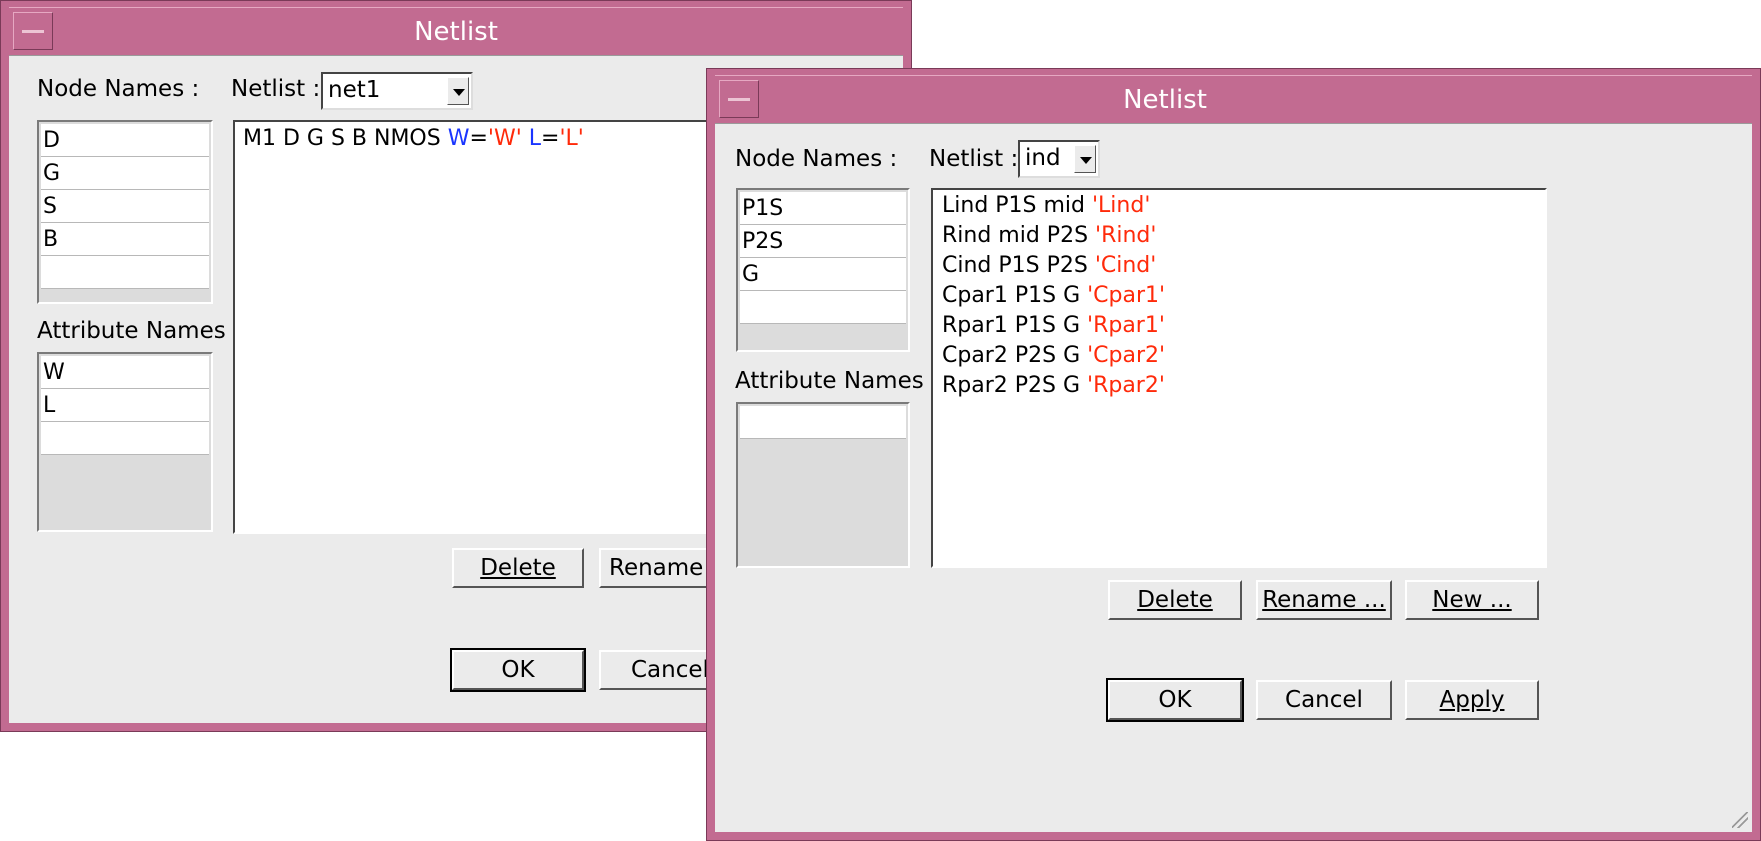 This screenshot has height=841, width=1761. Describe the element at coordinates (1043, 158) in the screenshot. I see `netlist-select-value: ind` at that location.